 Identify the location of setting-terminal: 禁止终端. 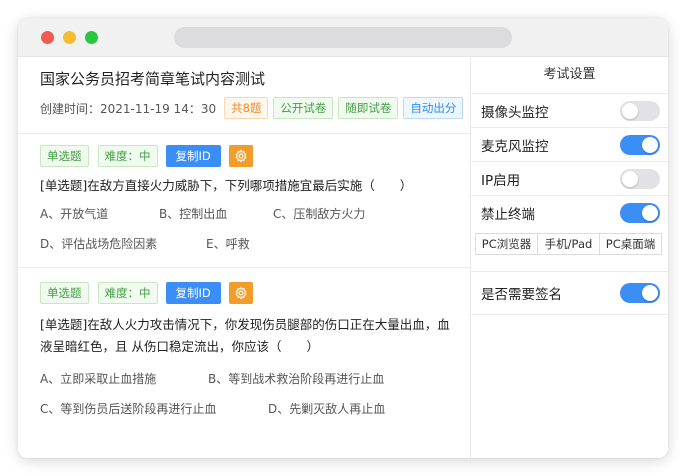
(569, 212).